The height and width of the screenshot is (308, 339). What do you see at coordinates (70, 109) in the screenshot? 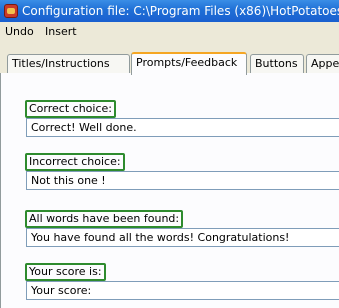
I see `correct-choice-label: Correct choice:` at bounding box center [70, 109].